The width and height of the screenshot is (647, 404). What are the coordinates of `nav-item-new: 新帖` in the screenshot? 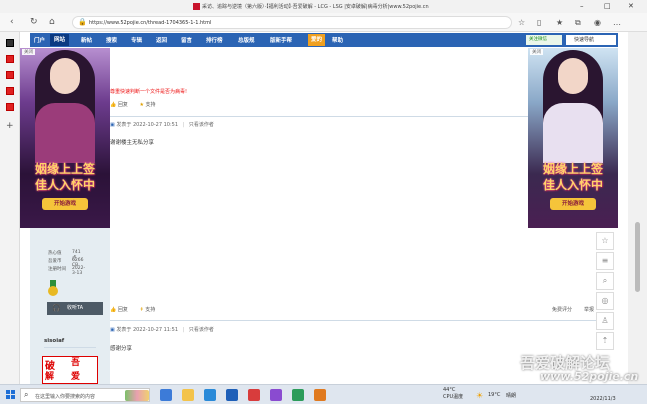 It's located at (86, 40).